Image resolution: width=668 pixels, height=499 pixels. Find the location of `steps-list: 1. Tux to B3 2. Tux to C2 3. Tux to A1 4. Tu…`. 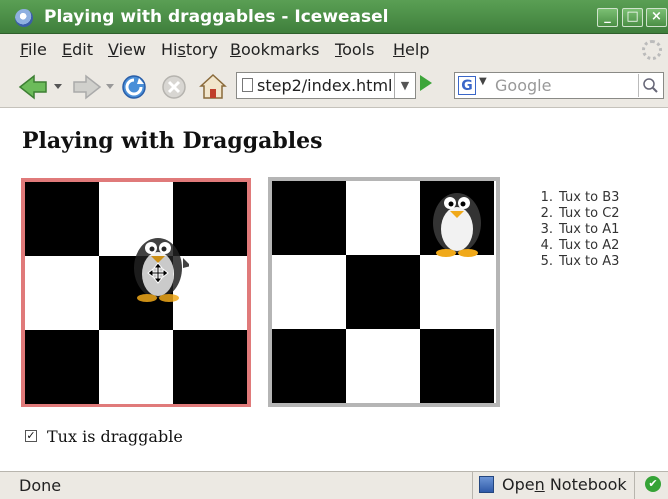

steps-list: 1. Tux to B3 2. Tux to C2 3. Tux to A1 4. Tu… is located at coordinates (576, 230).